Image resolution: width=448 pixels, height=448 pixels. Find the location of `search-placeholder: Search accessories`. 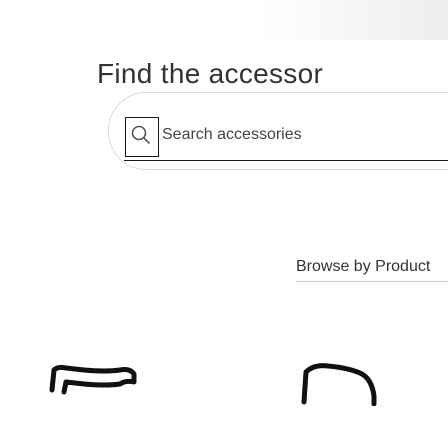

search-placeholder: Search accessories is located at coordinates (232, 134).